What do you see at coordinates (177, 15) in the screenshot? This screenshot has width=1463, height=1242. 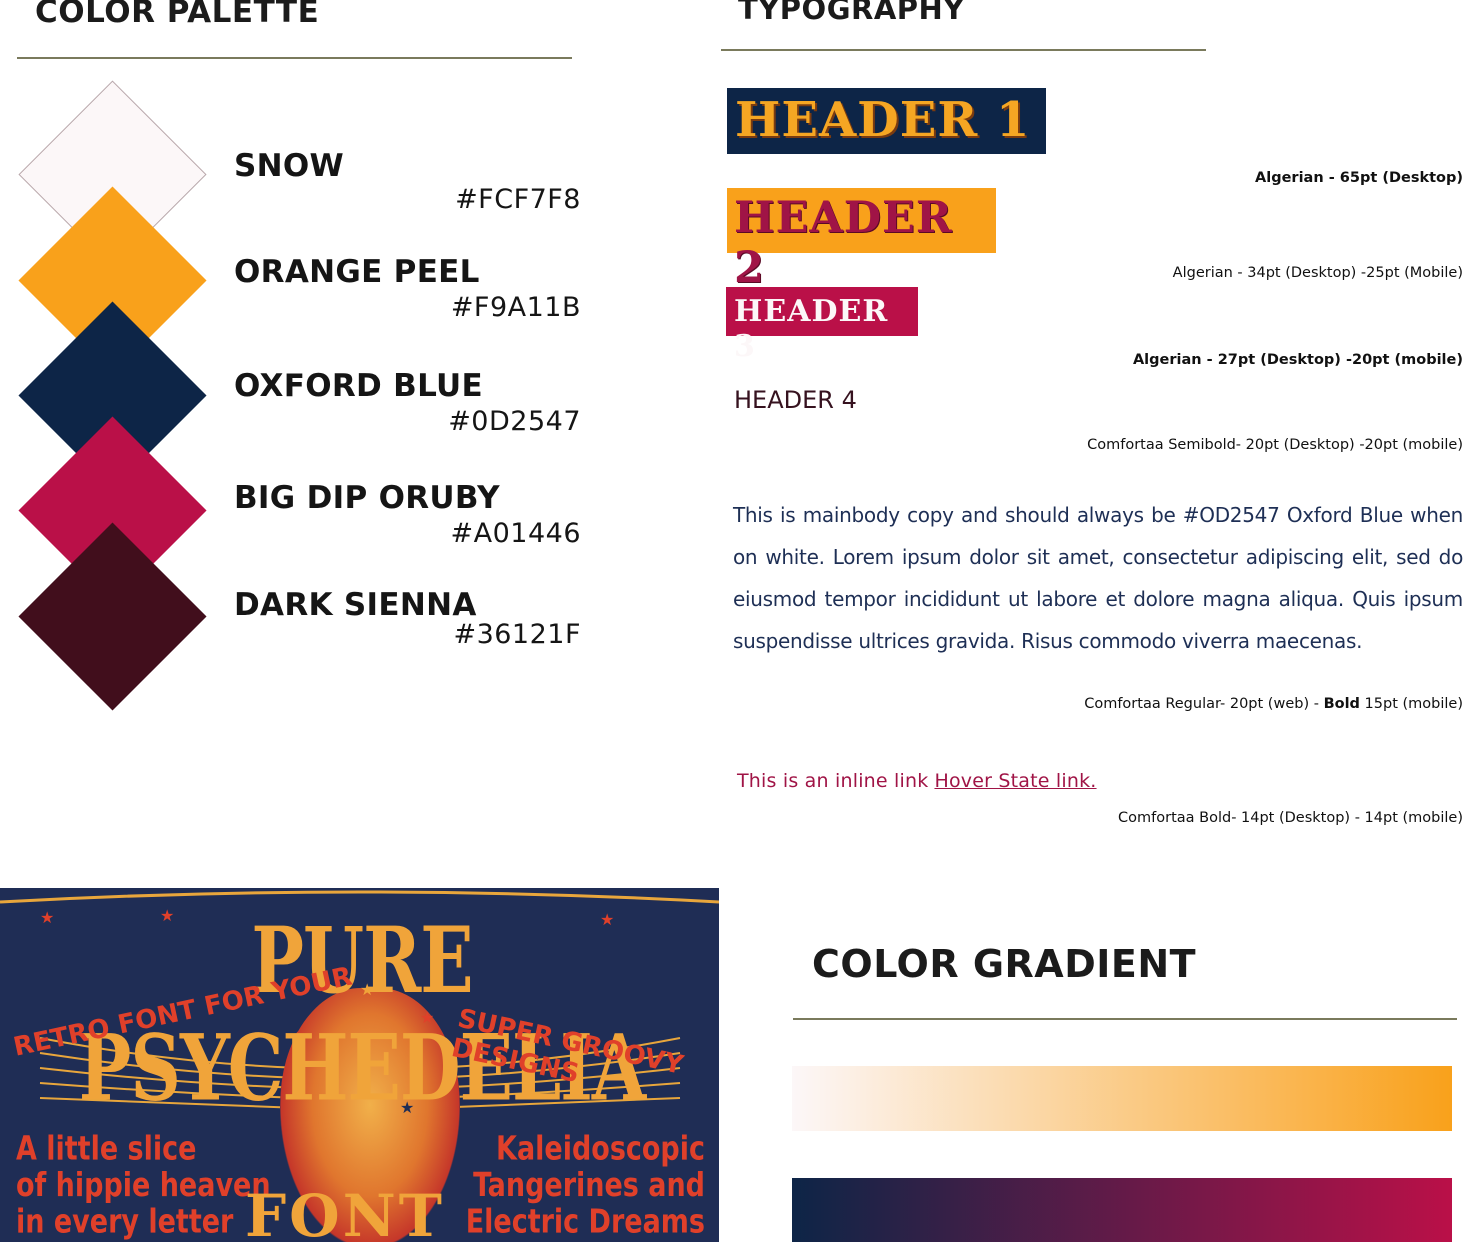 I see `palette-title: COLOR PALETTE` at bounding box center [177, 15].